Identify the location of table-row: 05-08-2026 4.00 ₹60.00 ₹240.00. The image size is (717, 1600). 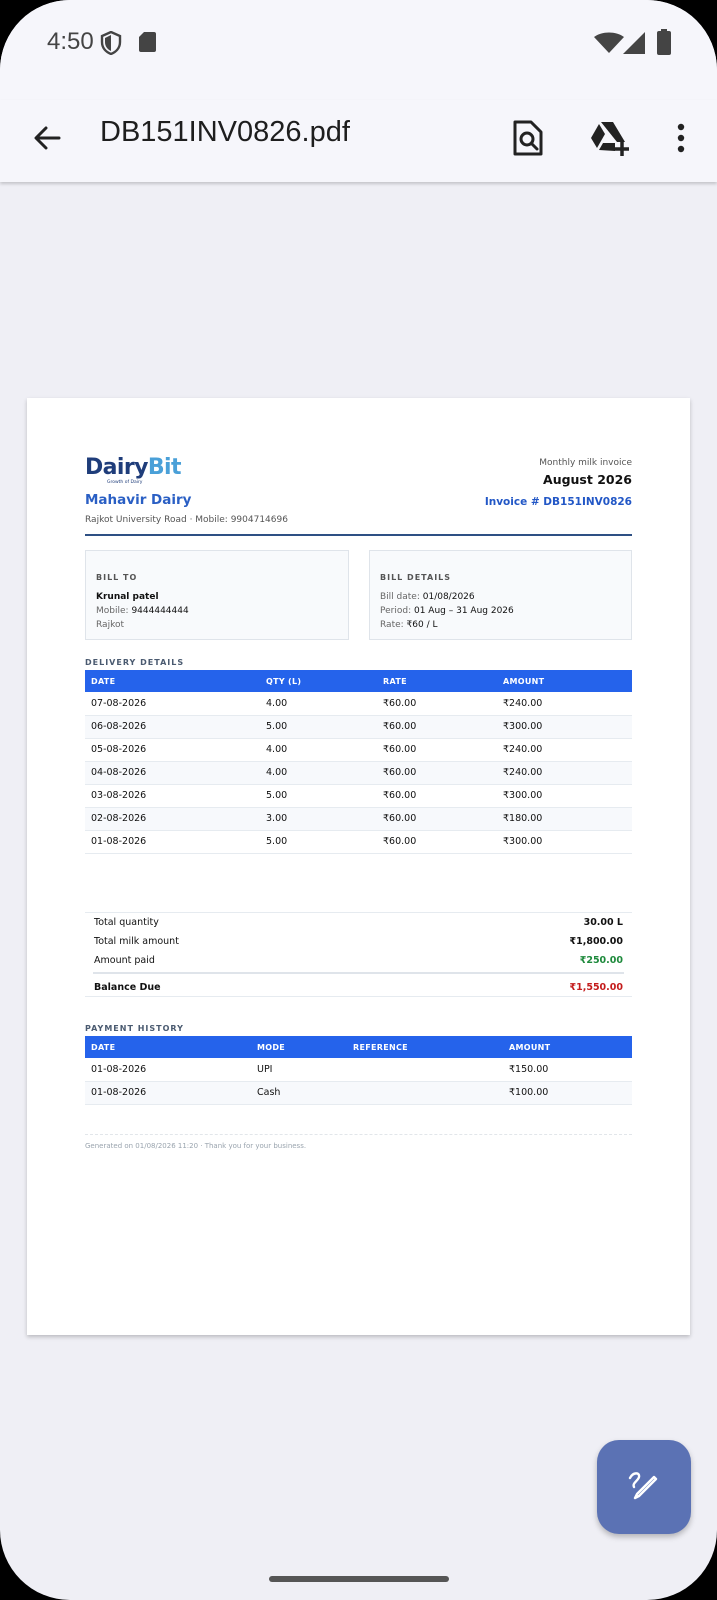
(358, 750).